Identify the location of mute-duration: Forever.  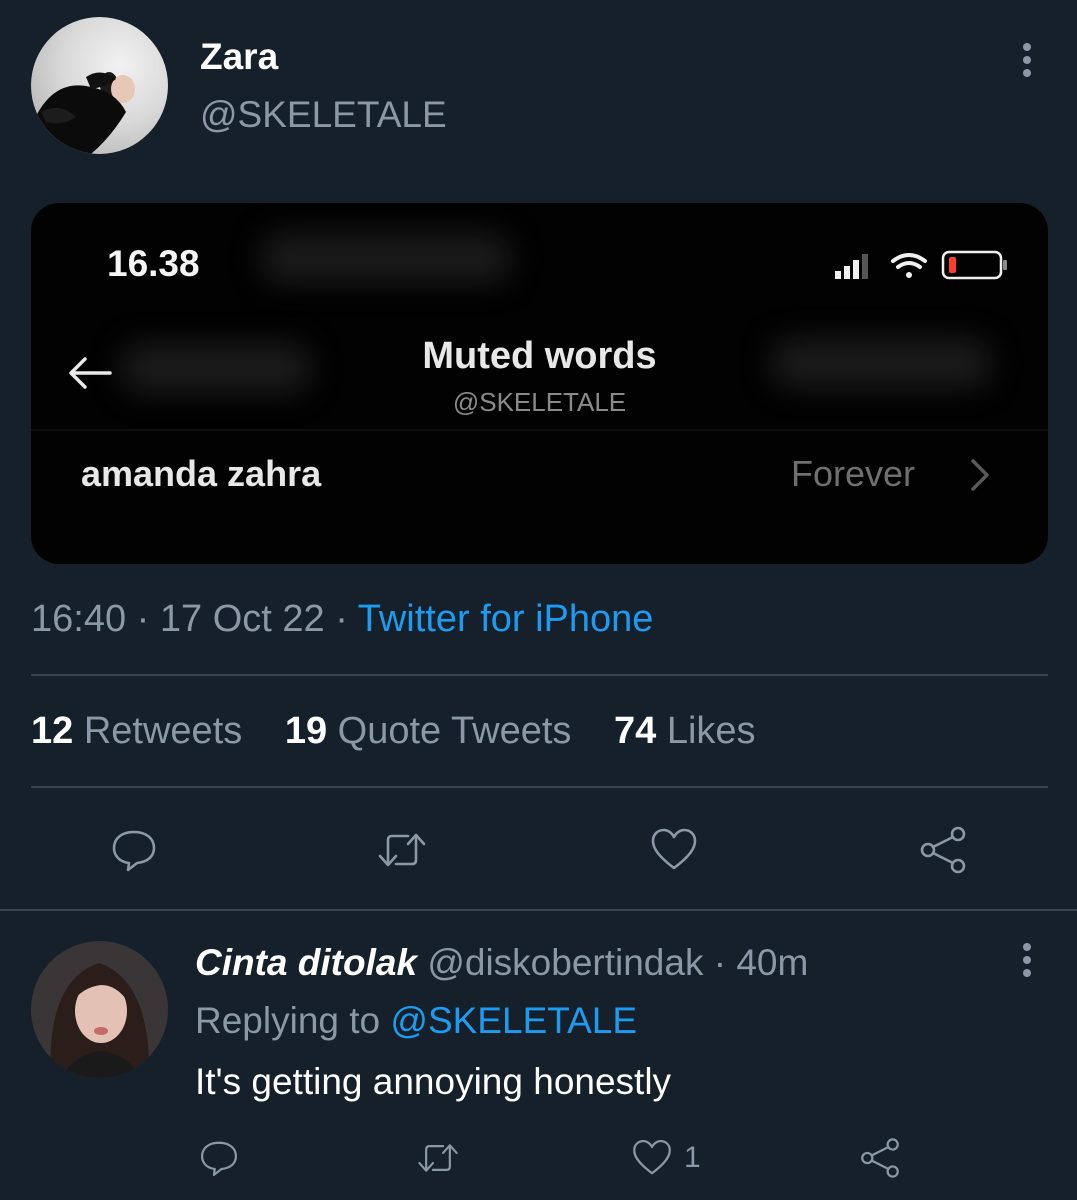
(853, 473).